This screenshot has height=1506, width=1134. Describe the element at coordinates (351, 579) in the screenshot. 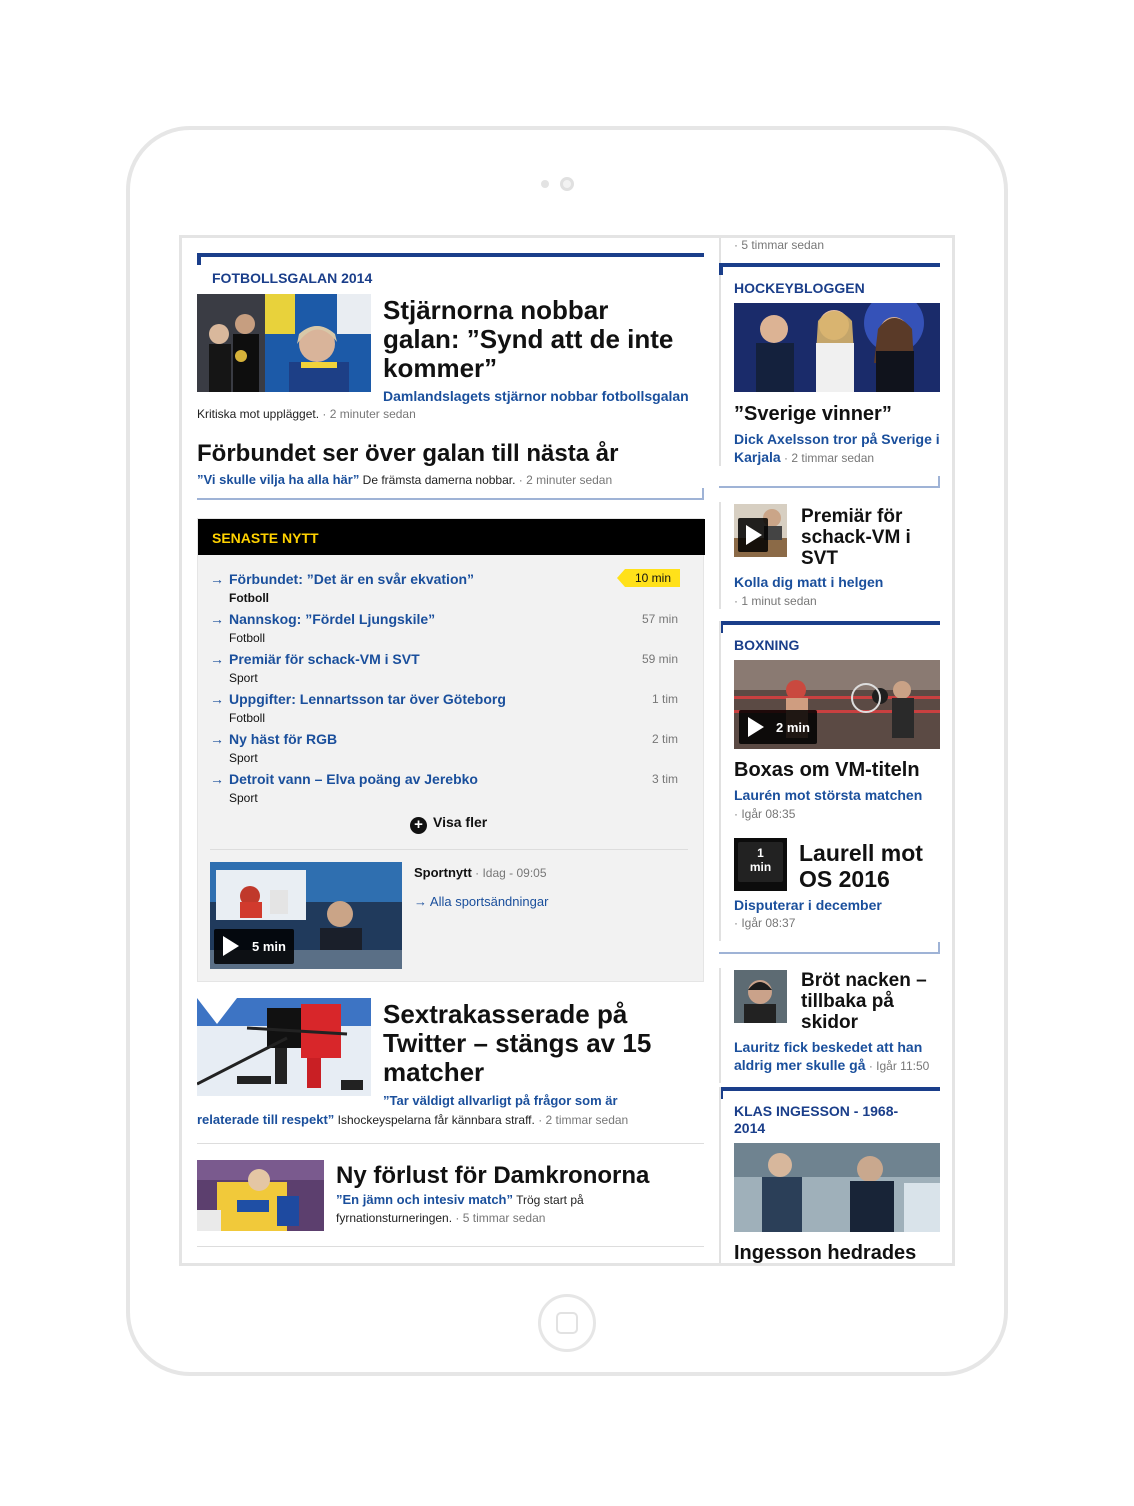

I see `news-title: Förbundet: ”Det är en svår ekvation”` at that location.